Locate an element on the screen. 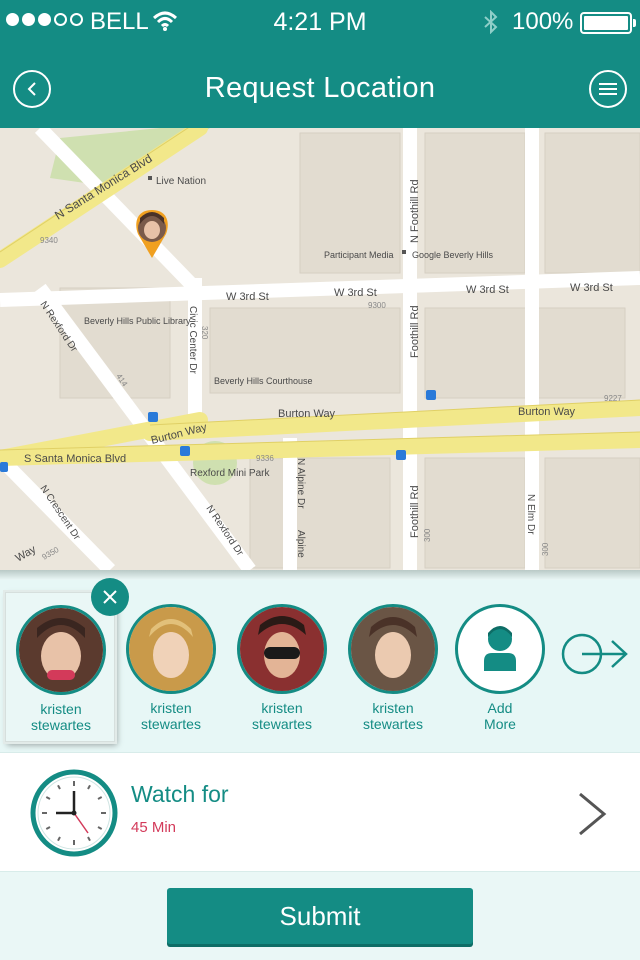  map-label: 320 is located at coordinates (204, 333).